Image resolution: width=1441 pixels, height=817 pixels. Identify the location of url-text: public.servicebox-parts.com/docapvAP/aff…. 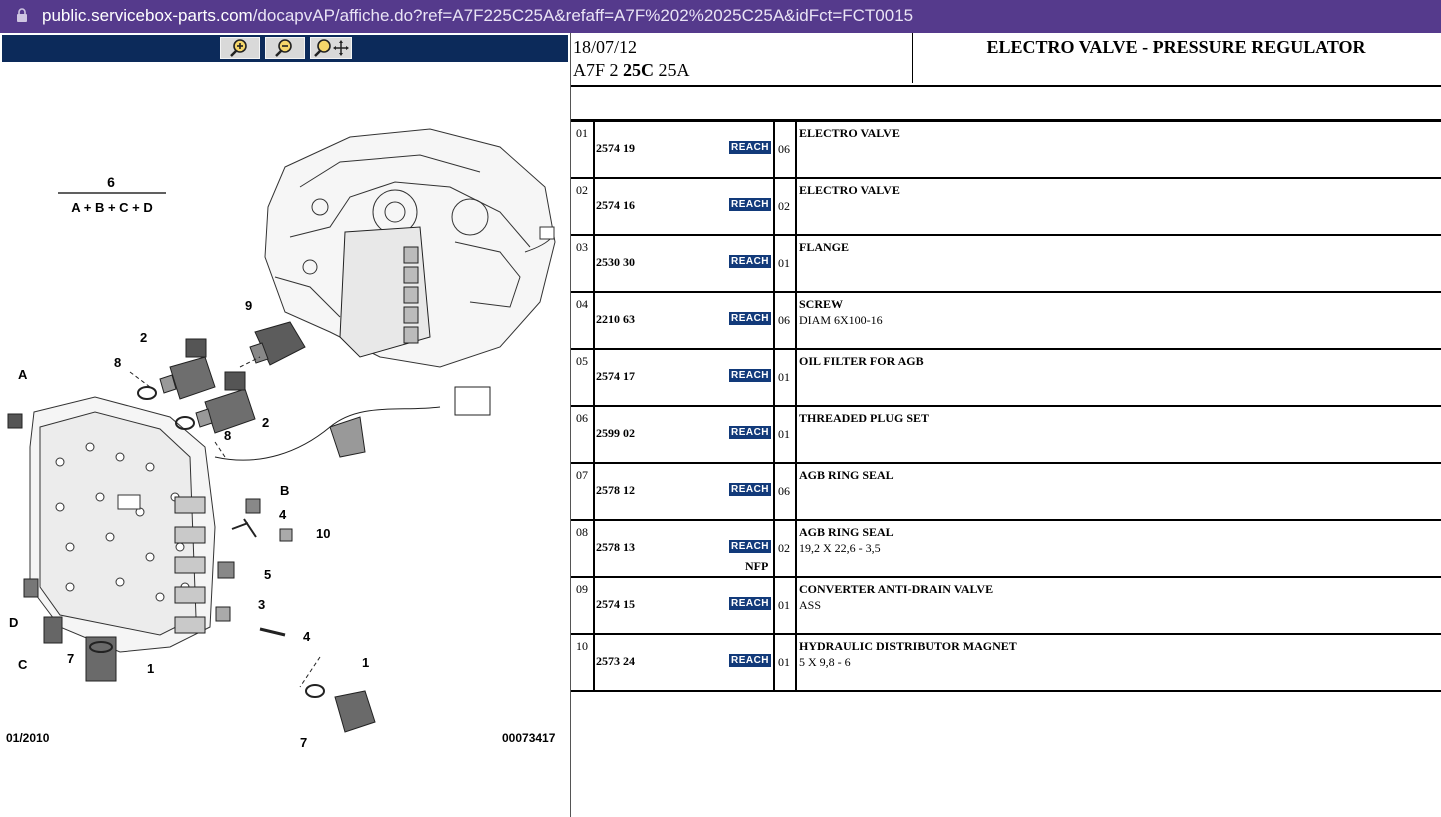
(477, 16).